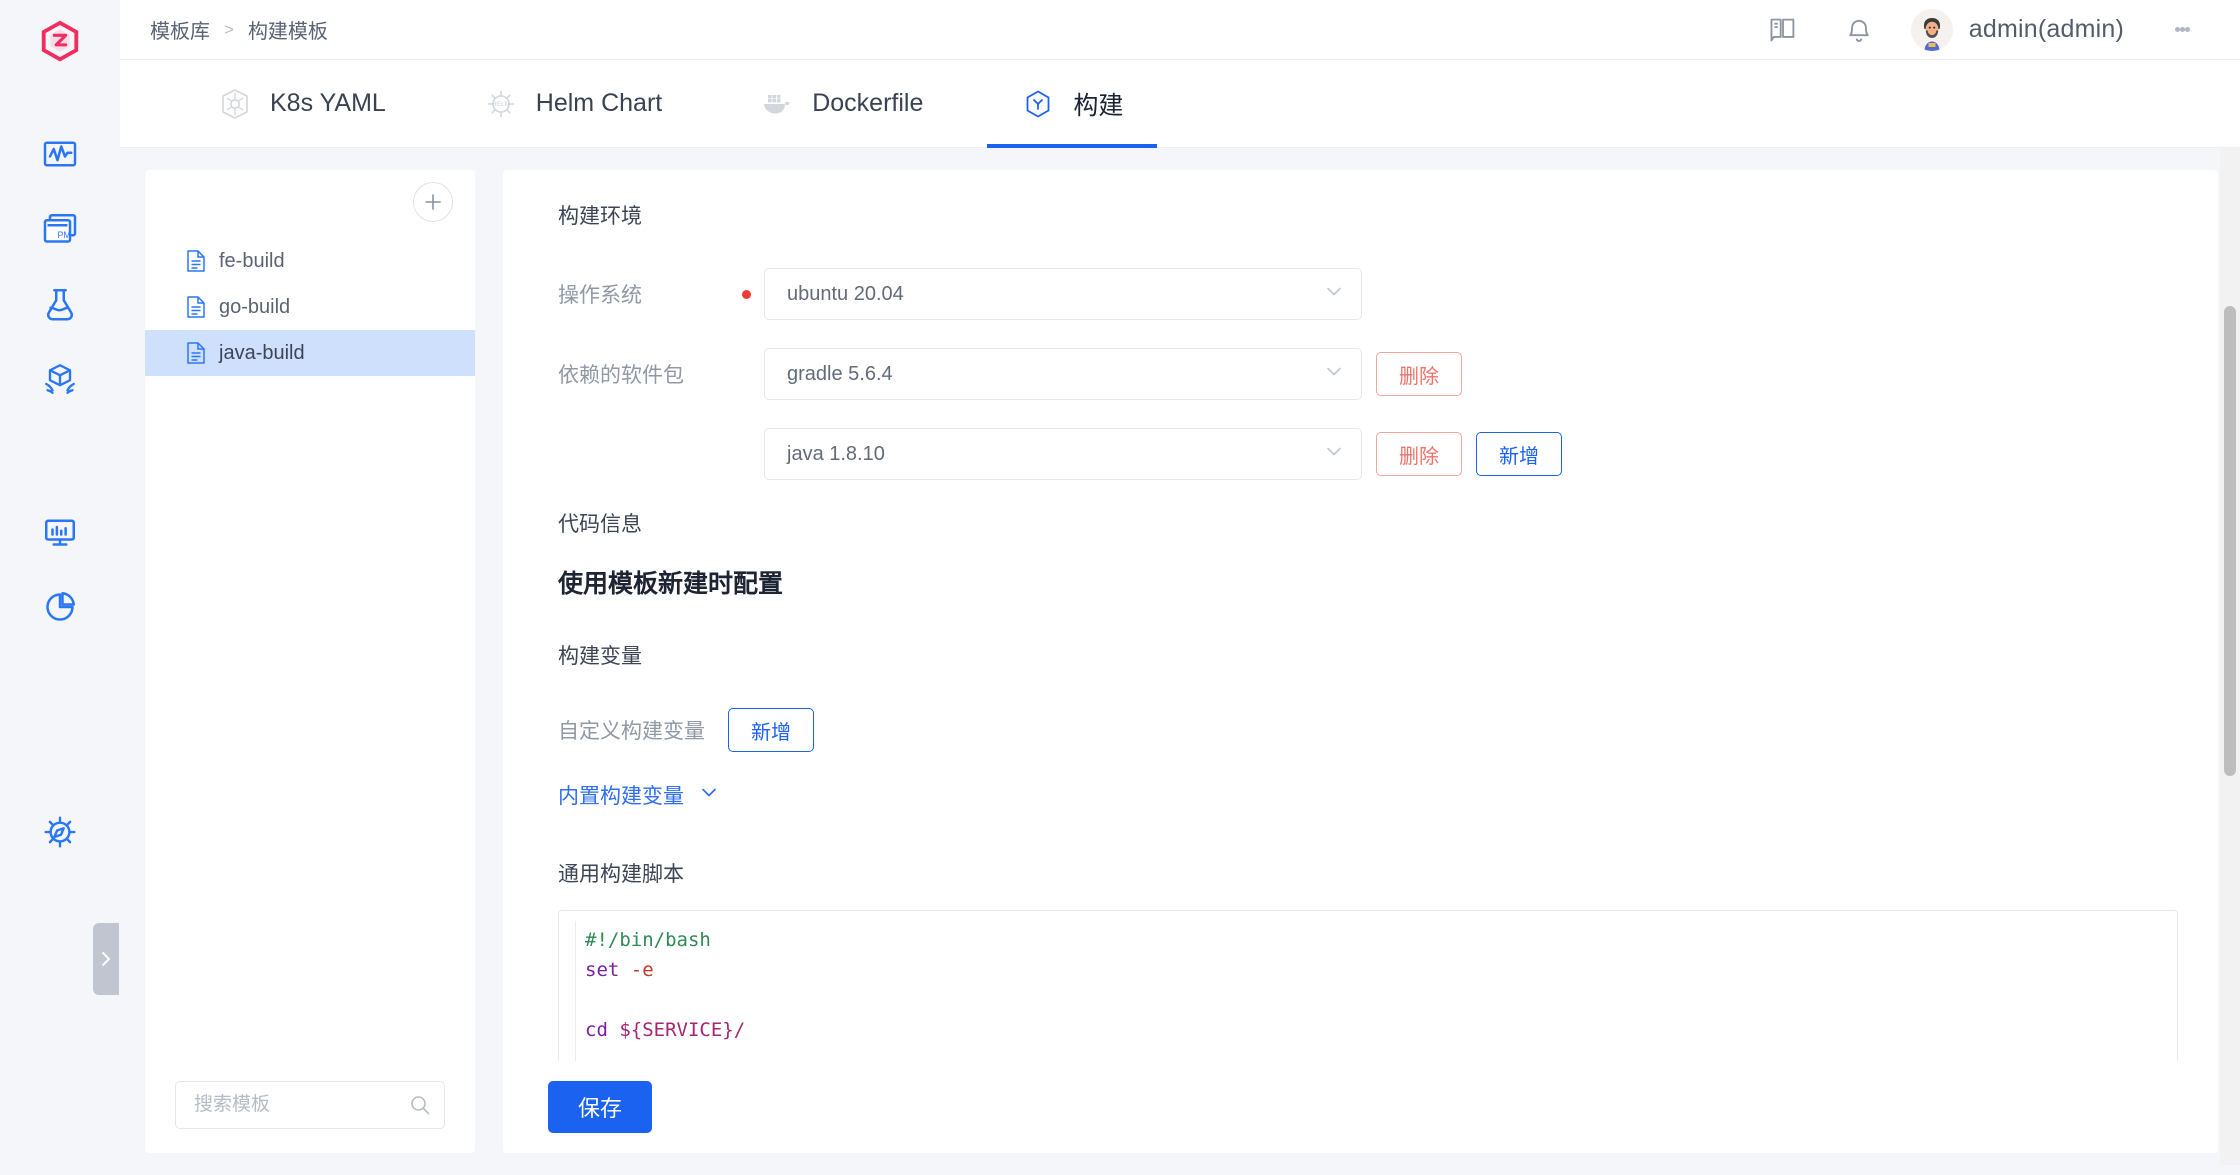 Image resolution: width=2240 pixels, height=1175 pixels. I want to click on monitor-wave-icon, so click(60, 153).